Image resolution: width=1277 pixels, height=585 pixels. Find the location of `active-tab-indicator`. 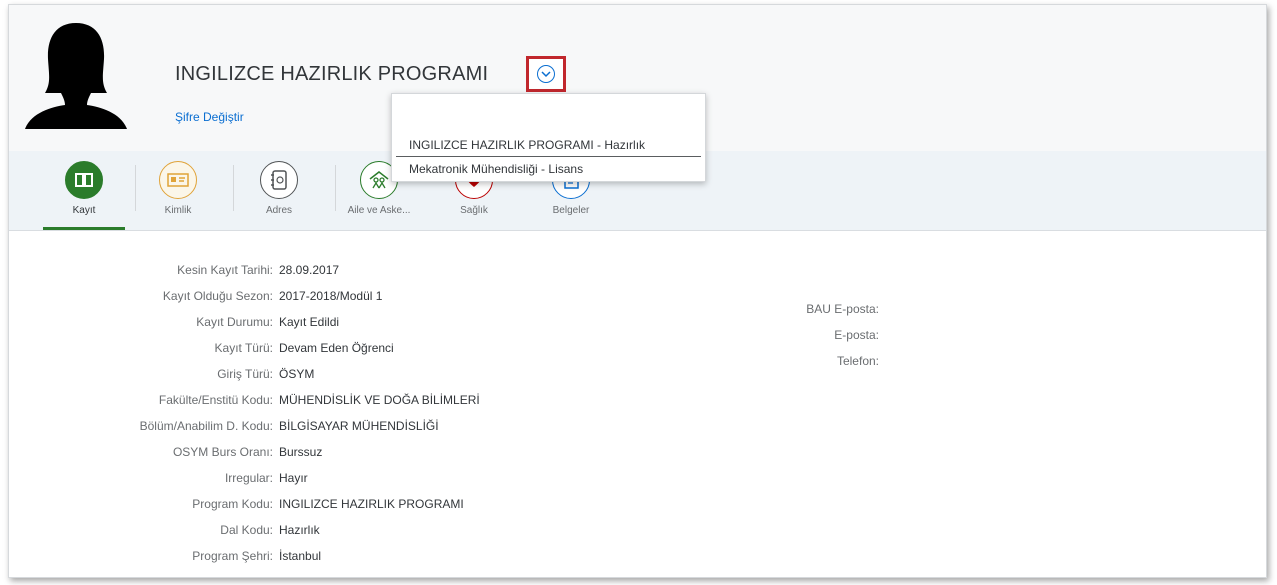

active-tab-indicator is located at coordinates (84, 228).